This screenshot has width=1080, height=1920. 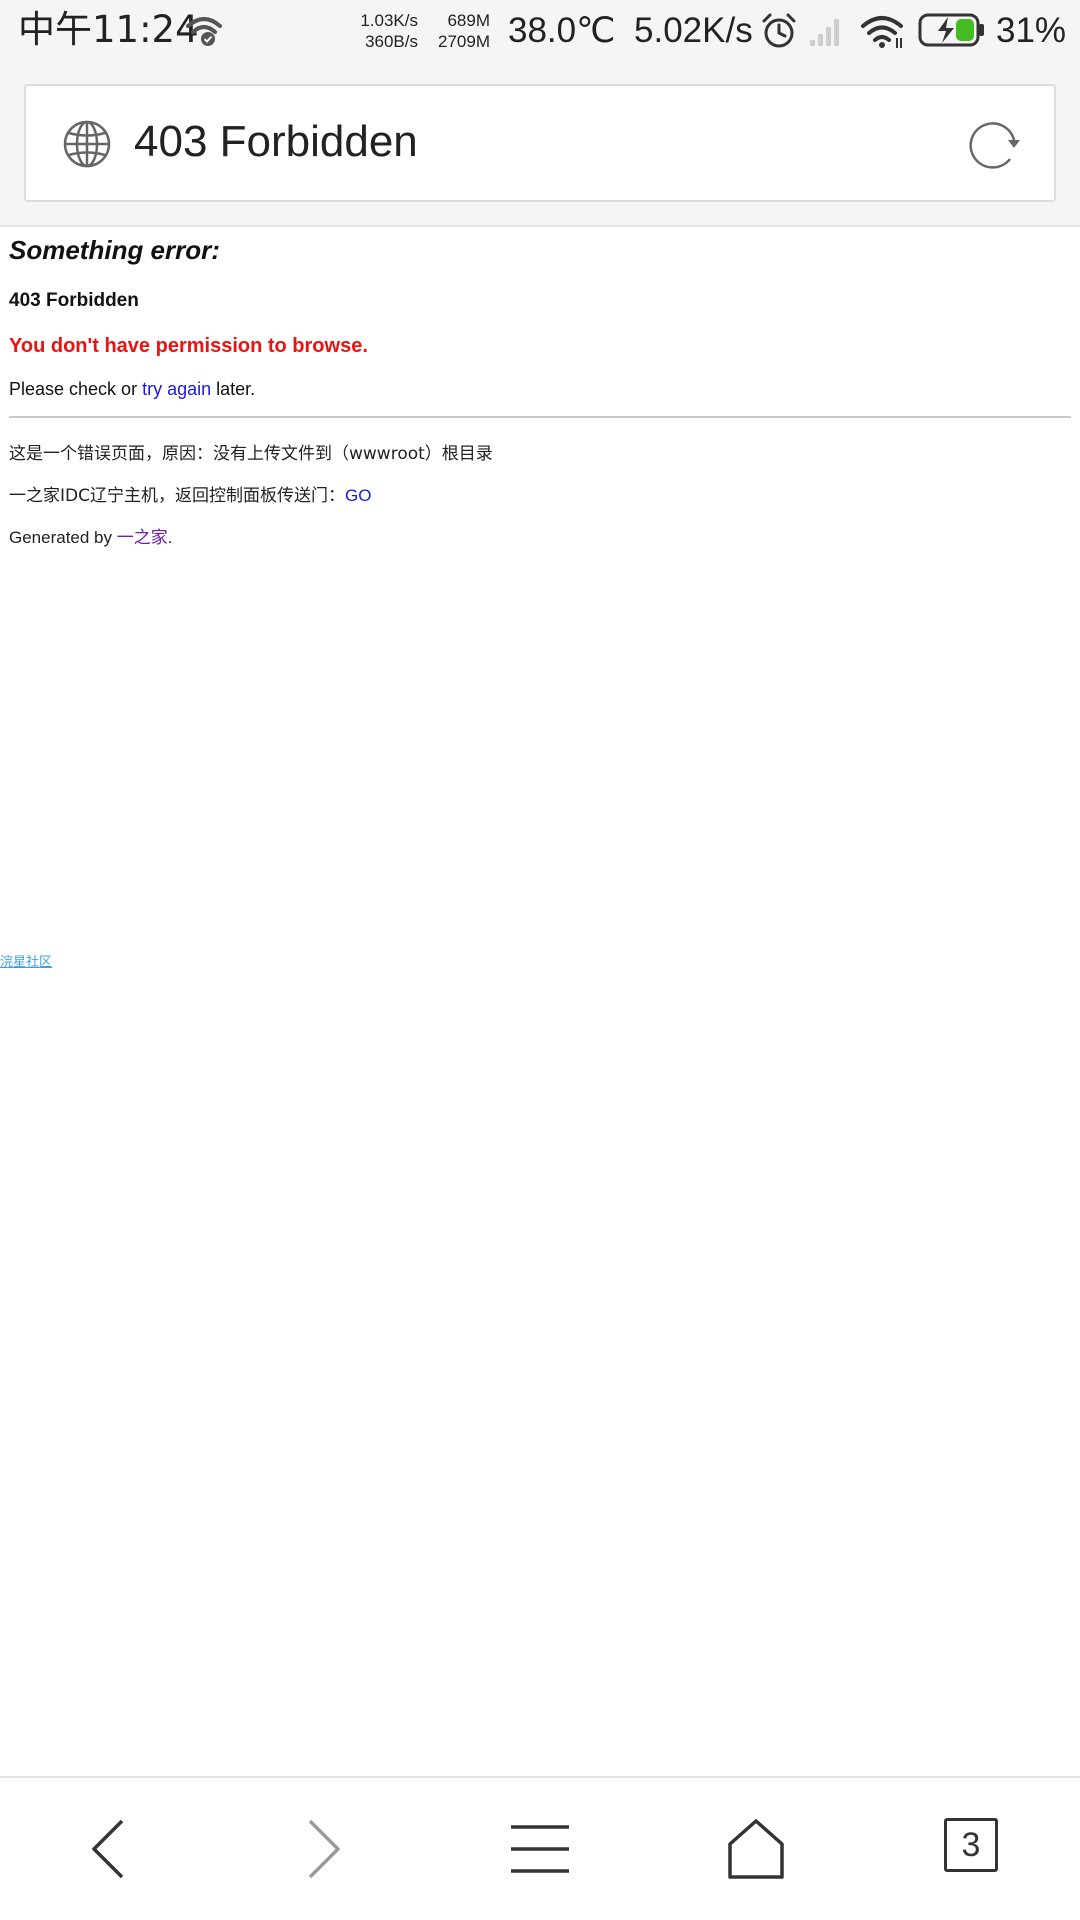 What do you see at coordinates (63, 537) in the screenshot?
I see `generated-text-before: Generated by` at bounding box center [63, 537].